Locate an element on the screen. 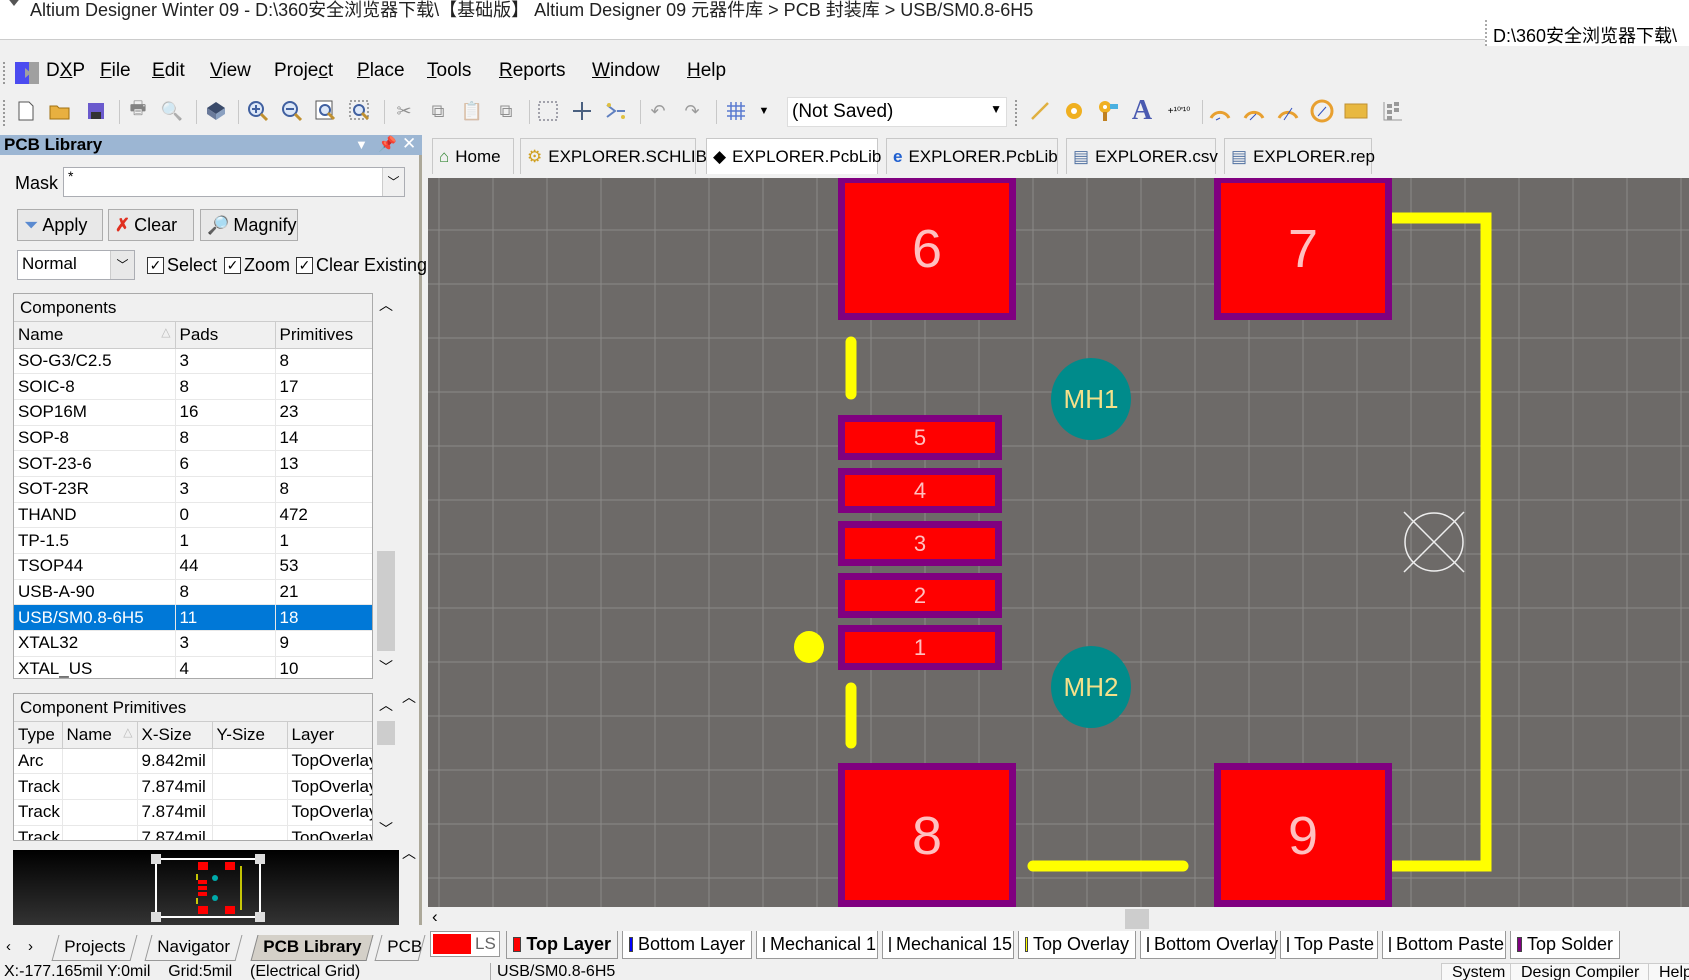 The height and width of the screenshot is (980, 1689). pad-4: 4 is located at coordinates (920, 490).